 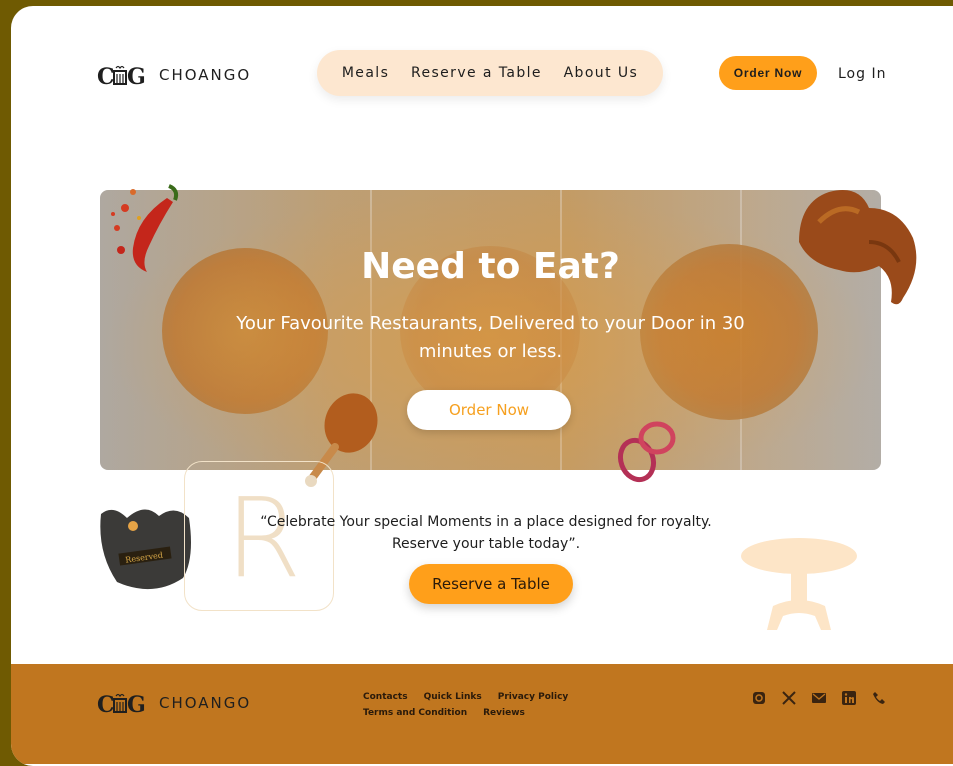 I want to click on table-icon, so click(x=799, y=584).